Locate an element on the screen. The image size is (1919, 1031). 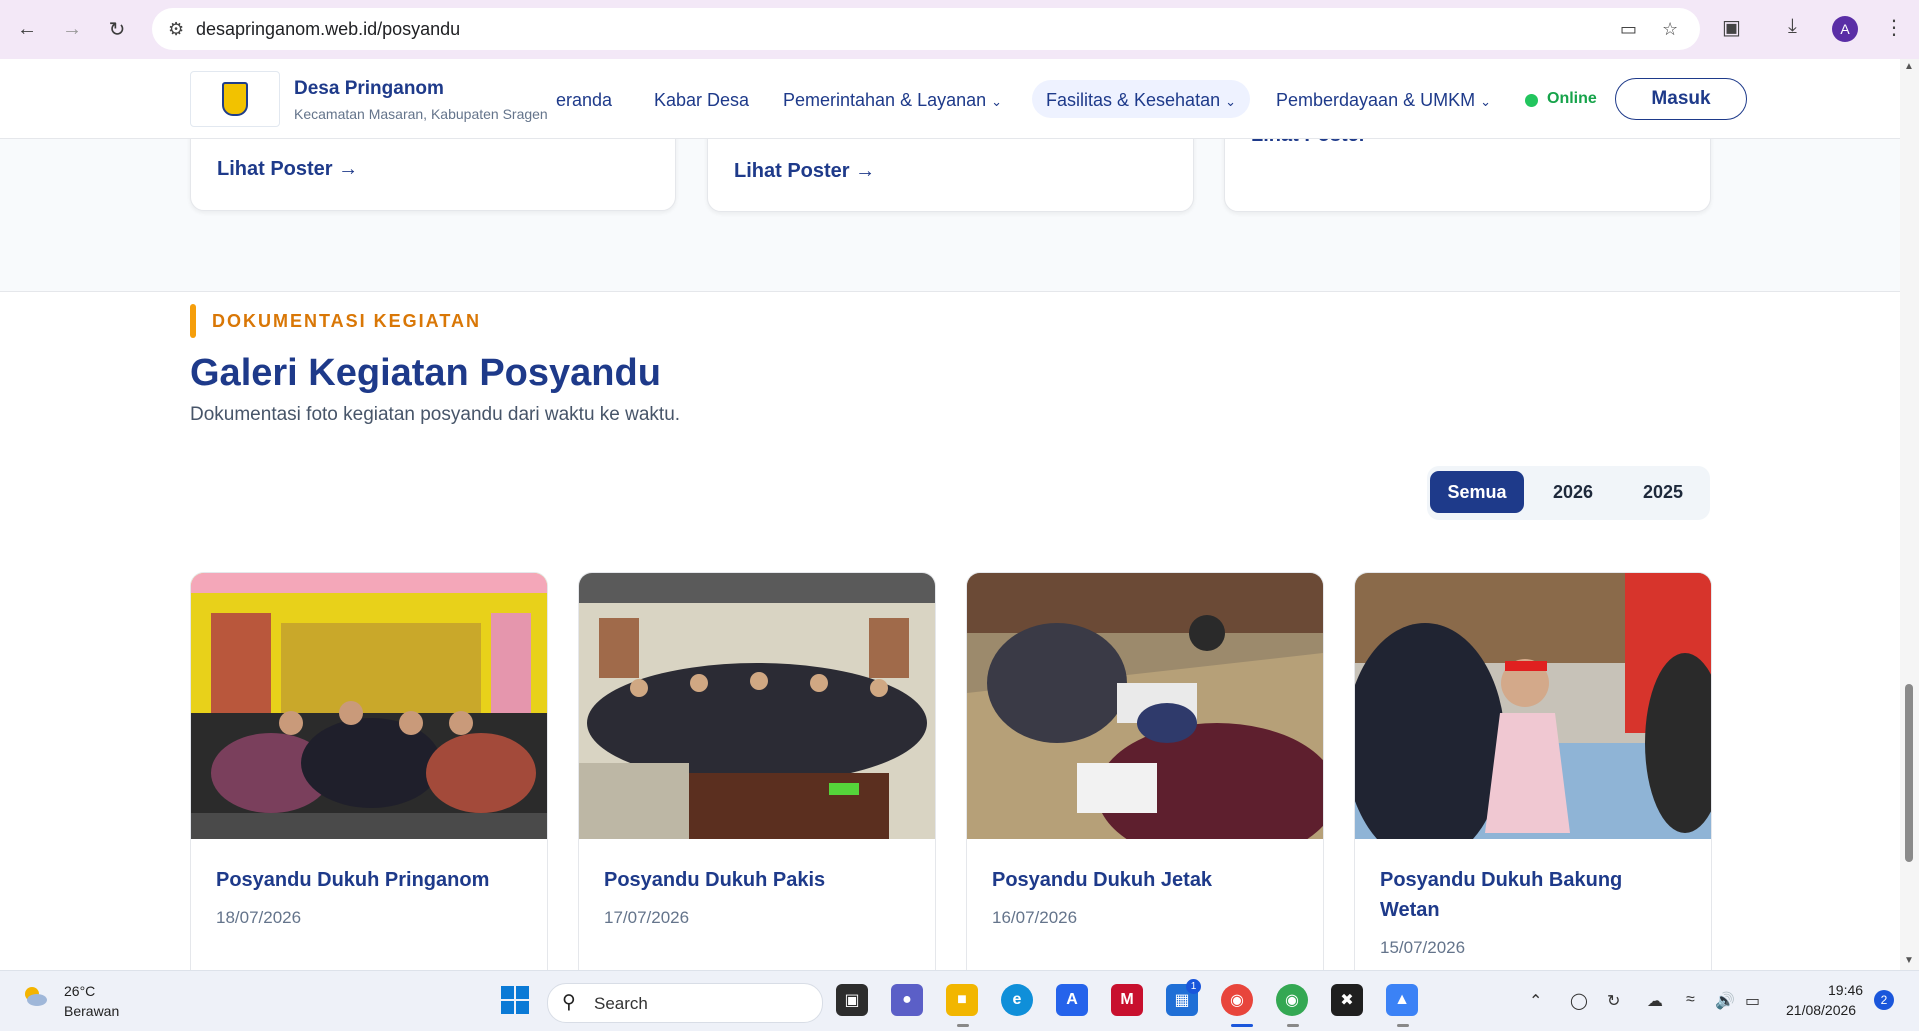
filter-semua: Semua is located at coordinates (1477, 492).